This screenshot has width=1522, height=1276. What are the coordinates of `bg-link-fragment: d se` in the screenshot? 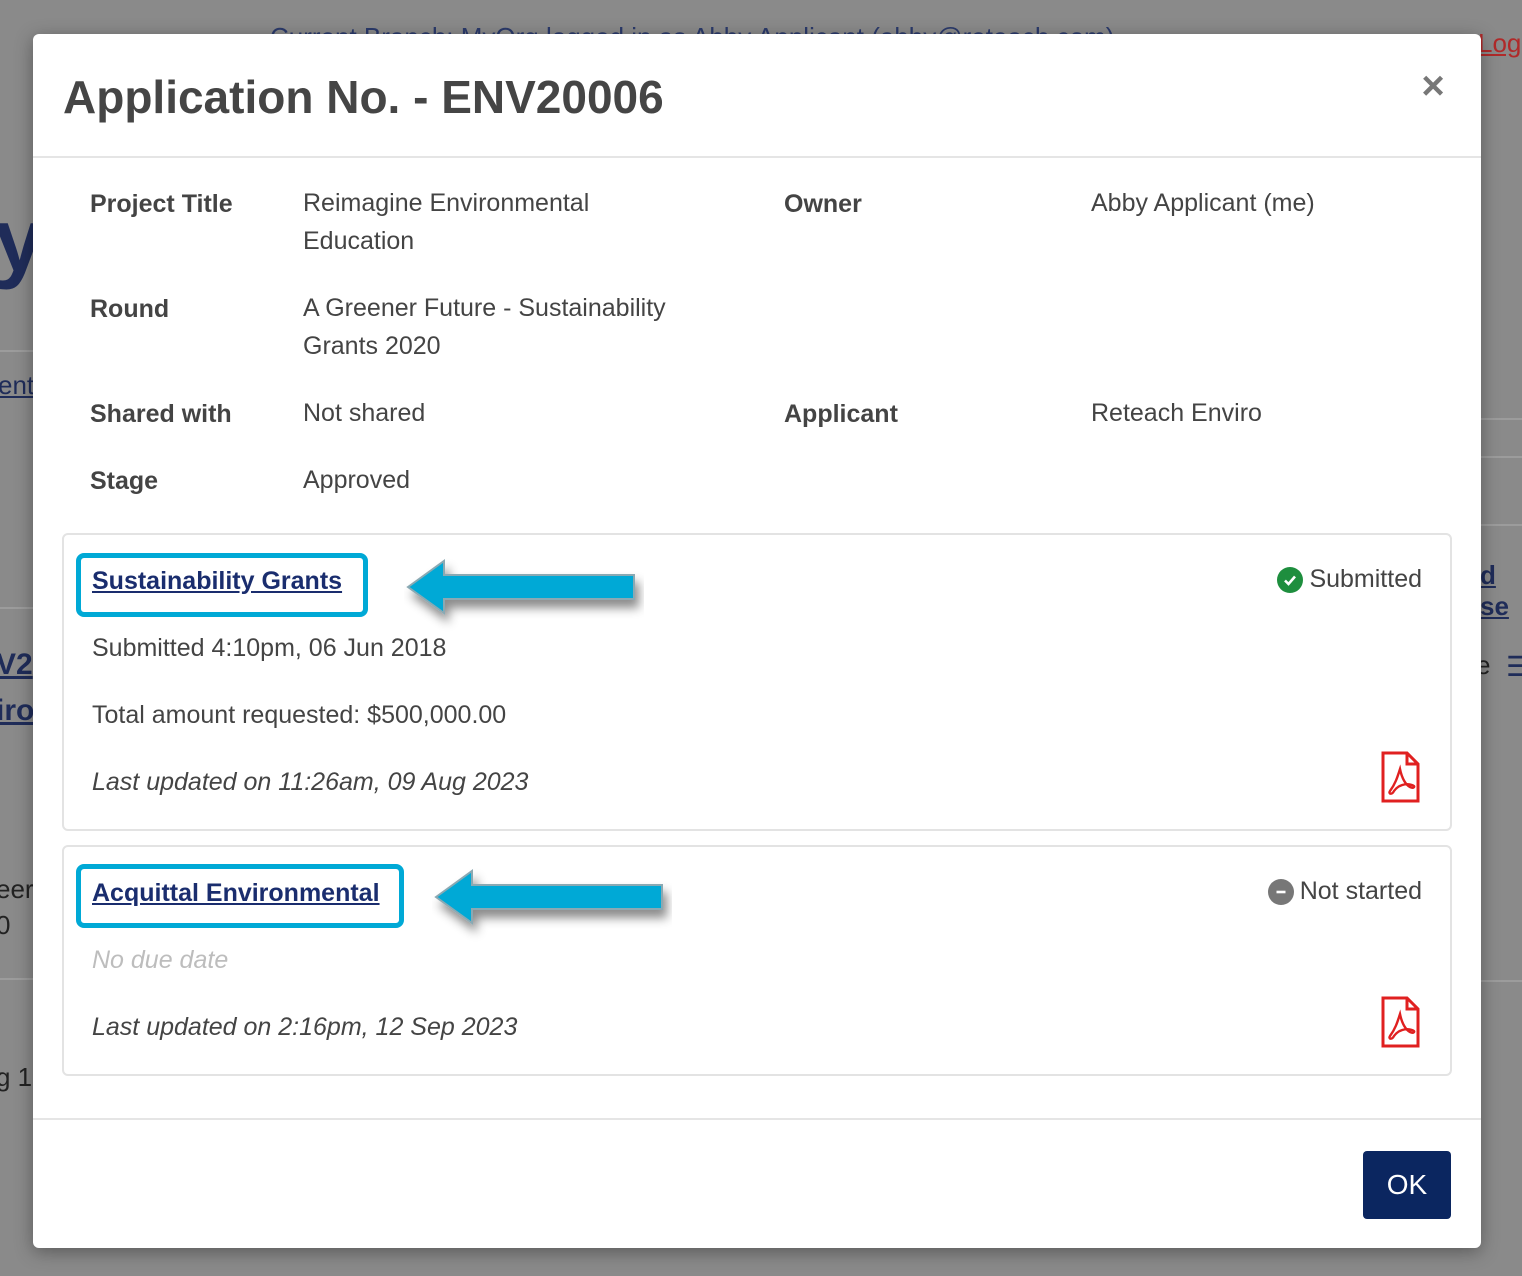 It's located at (1494, 590).